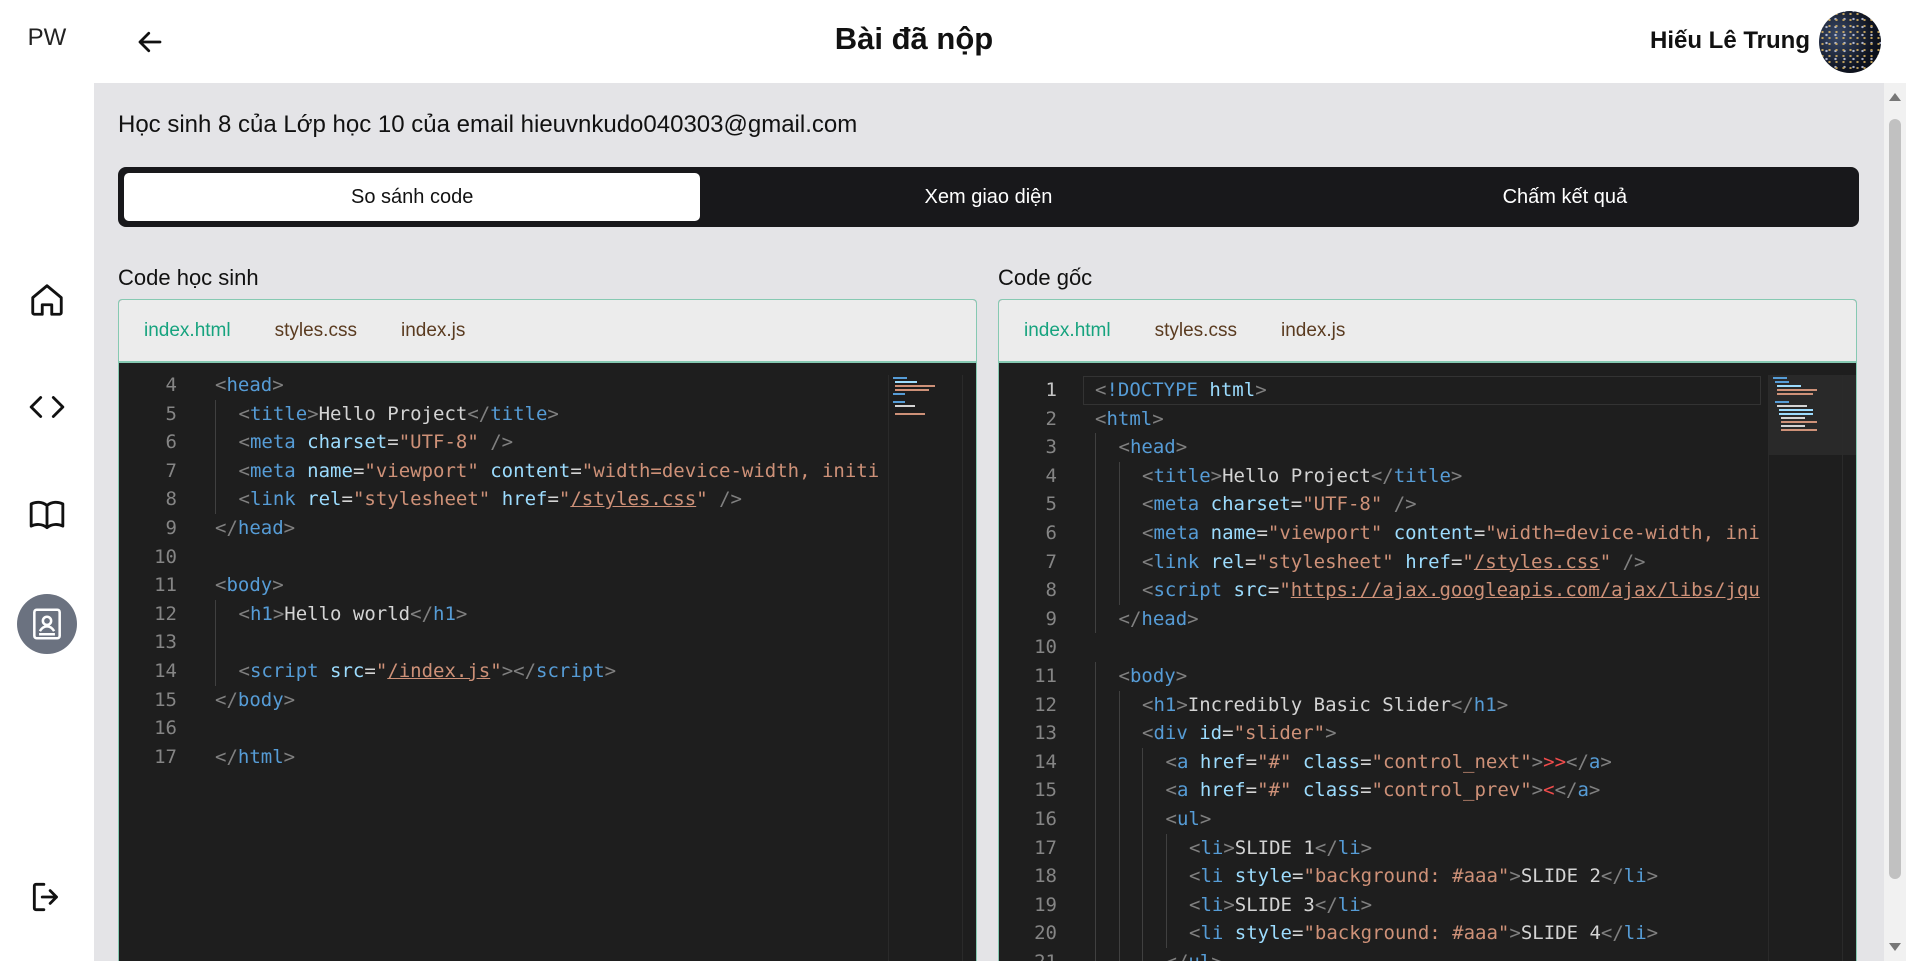  Describe the element at coordinates (47, 624) in the screenshot. I see `submission-icon` at that location.